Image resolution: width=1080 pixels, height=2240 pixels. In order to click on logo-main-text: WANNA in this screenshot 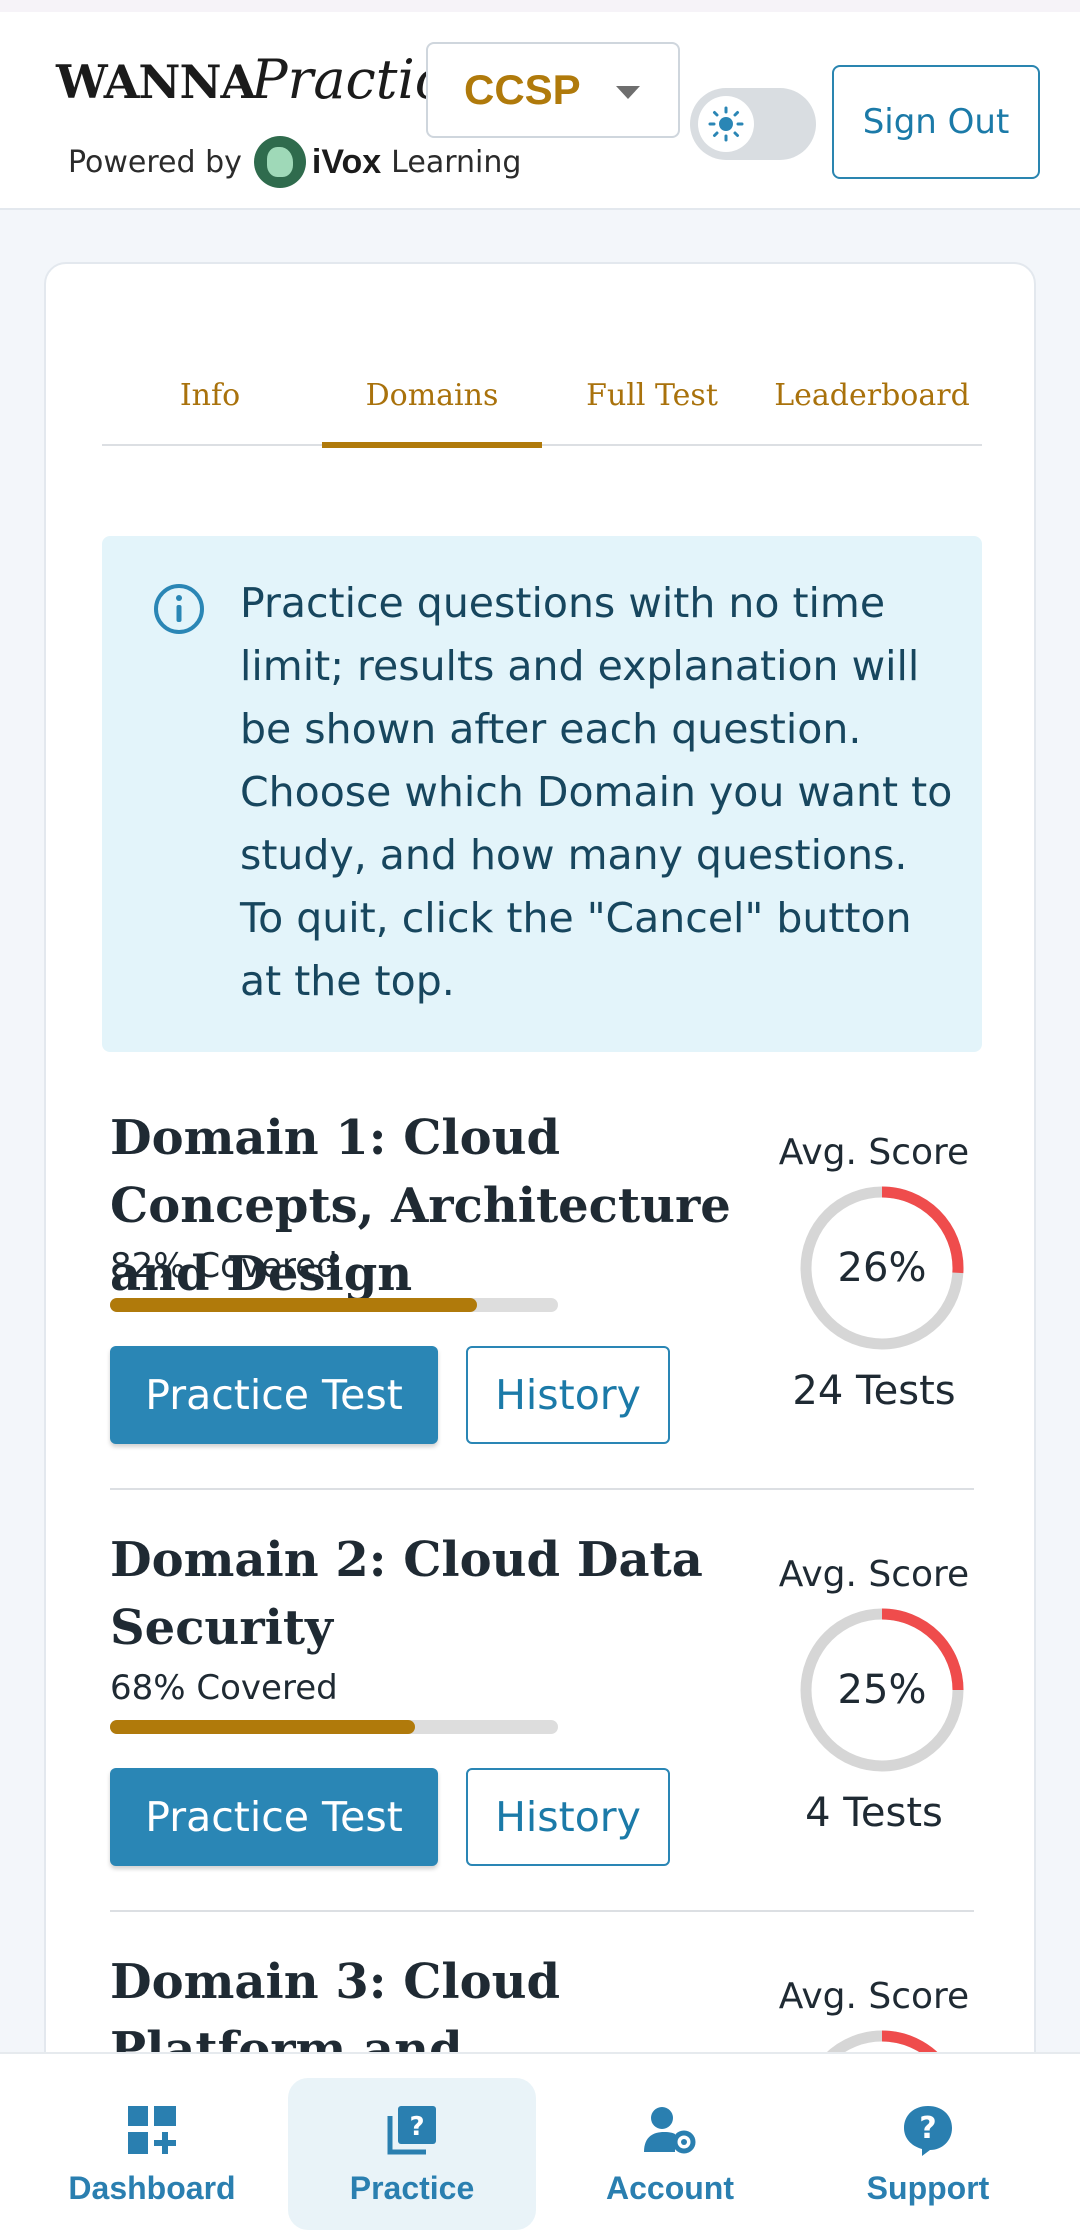, I will do `click(156, 82)`.